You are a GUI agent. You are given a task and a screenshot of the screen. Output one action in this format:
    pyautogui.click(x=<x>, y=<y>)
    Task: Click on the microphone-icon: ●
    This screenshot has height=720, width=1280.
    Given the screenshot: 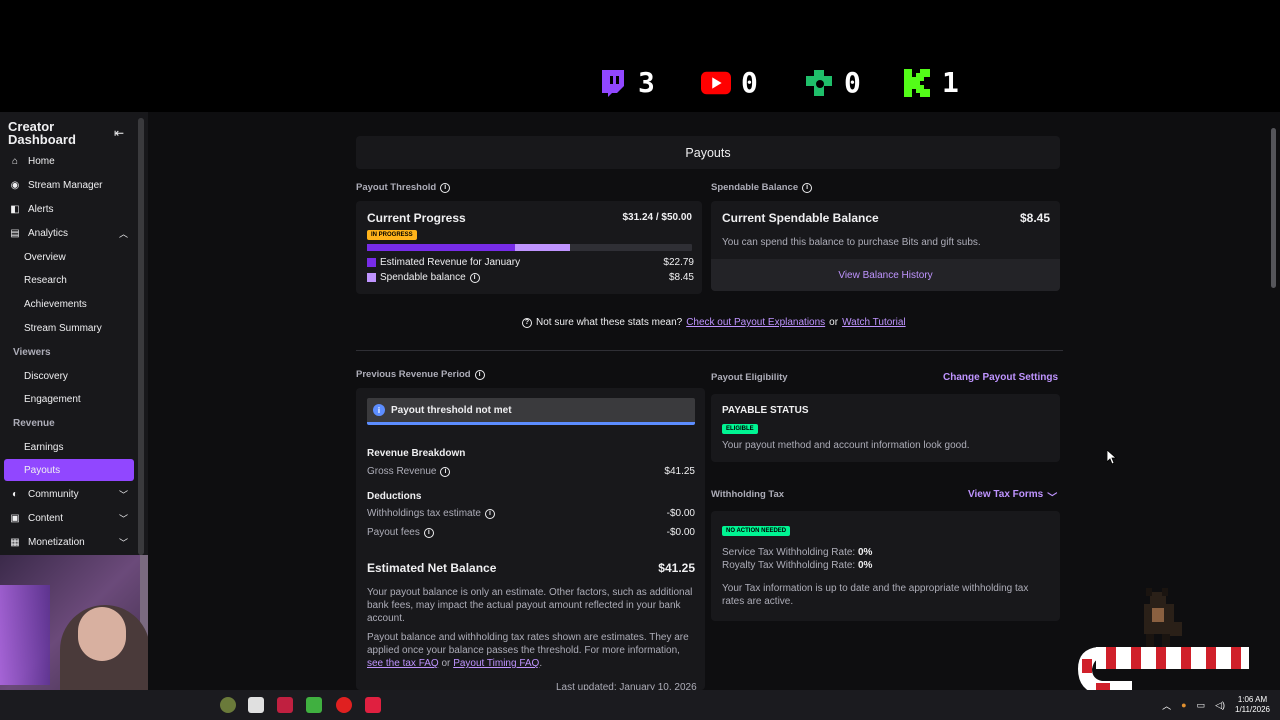 What is the action you would take?
    pyautogui.click(x=1183, y=705)
    